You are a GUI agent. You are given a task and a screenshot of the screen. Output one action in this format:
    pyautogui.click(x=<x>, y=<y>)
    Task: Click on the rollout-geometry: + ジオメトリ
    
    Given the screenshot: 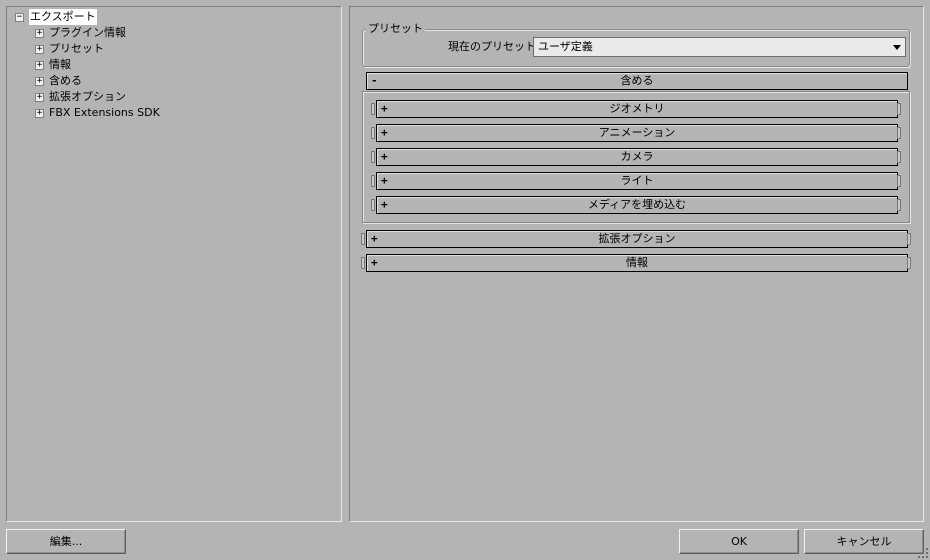 What is the action you would take?
    pyautogui.click(x=637, y=109)
    